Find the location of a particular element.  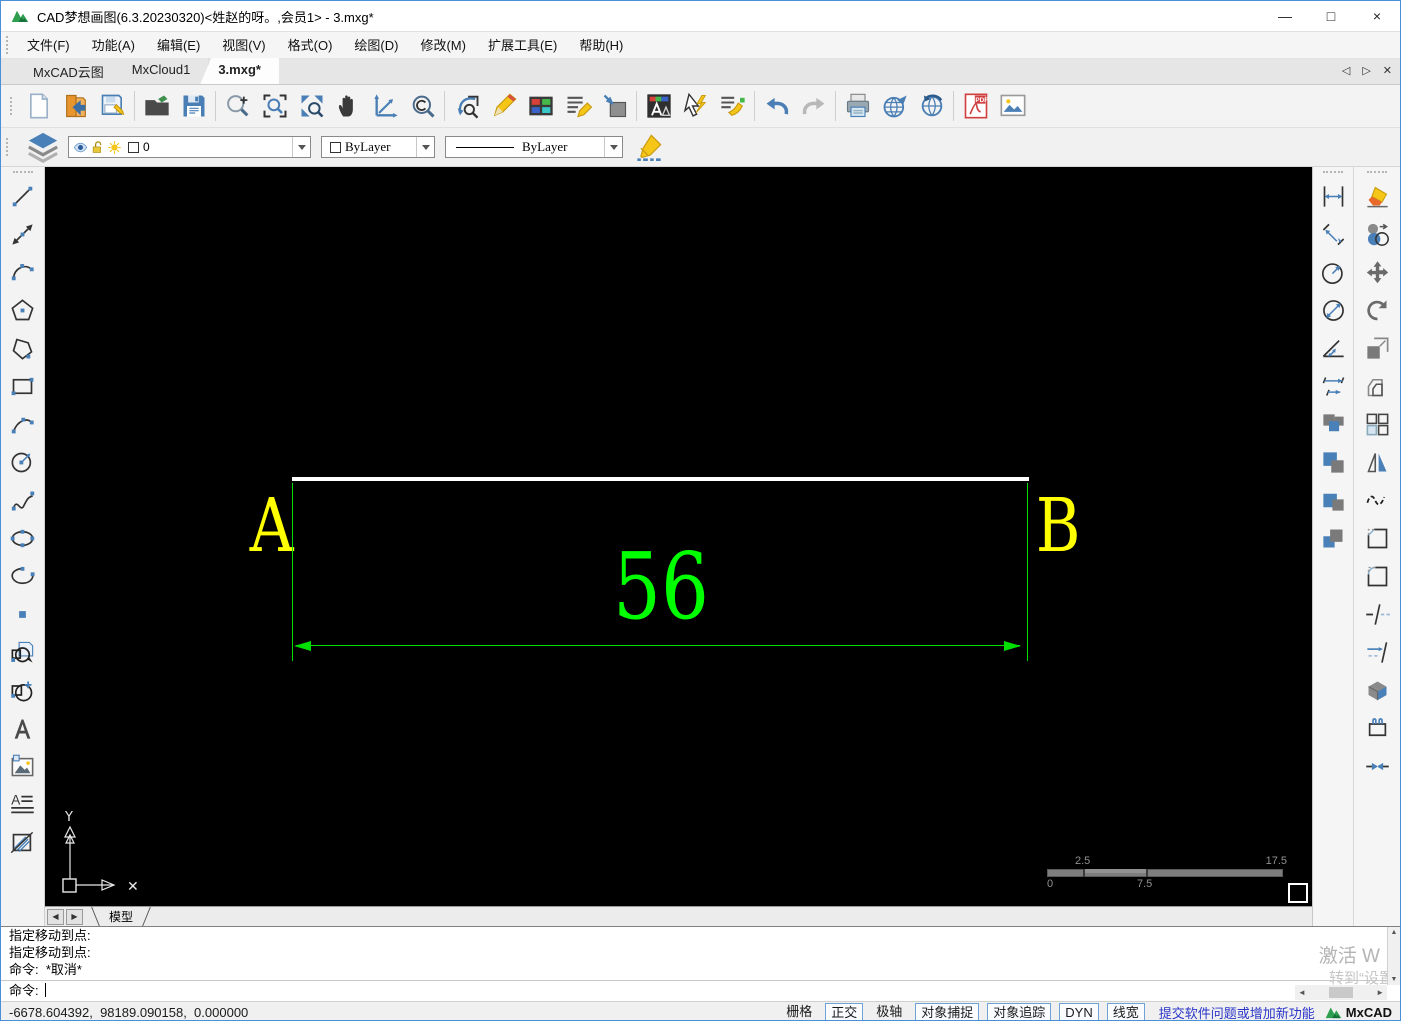

tab-close-icon: ✕ is located at coordinates (1387, 70).